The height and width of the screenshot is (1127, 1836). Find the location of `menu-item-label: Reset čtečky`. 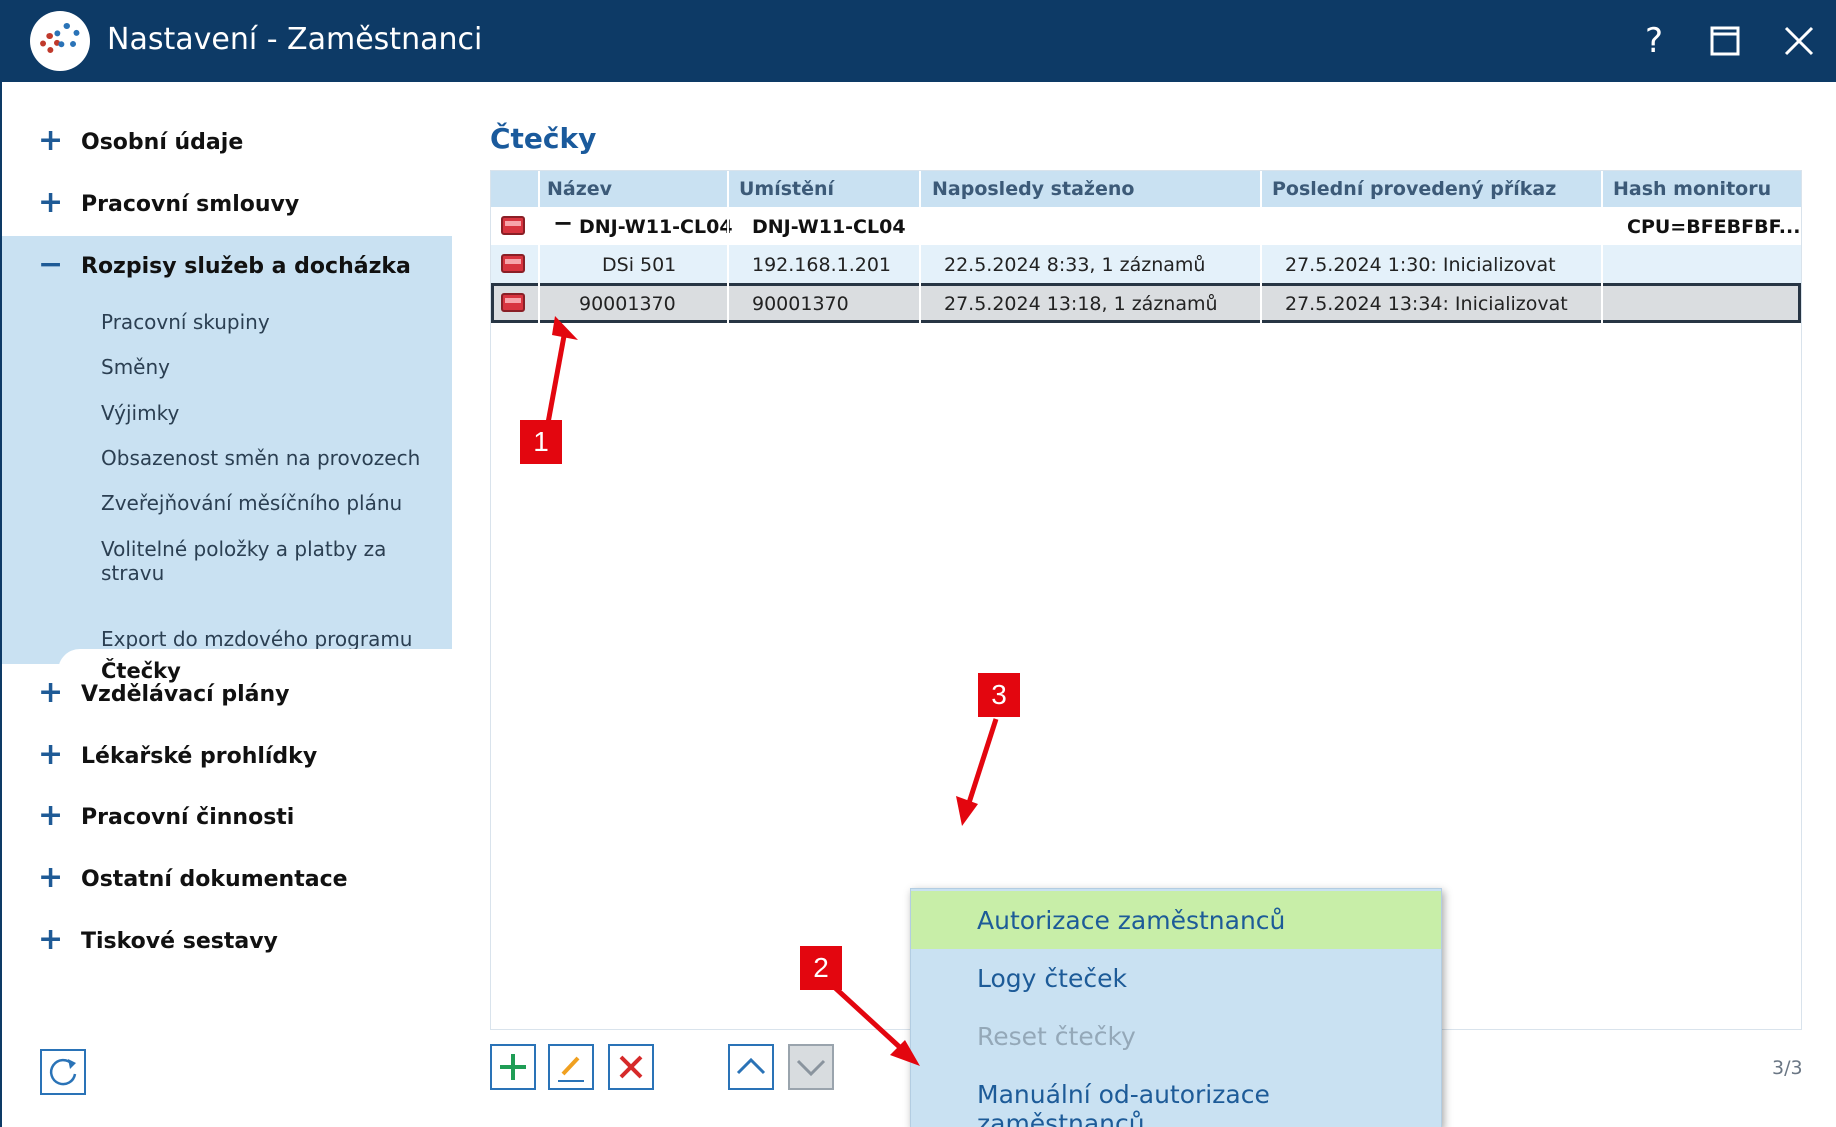

menu-item-label: Reset čtečky is located at coordinates (1056, 1036).